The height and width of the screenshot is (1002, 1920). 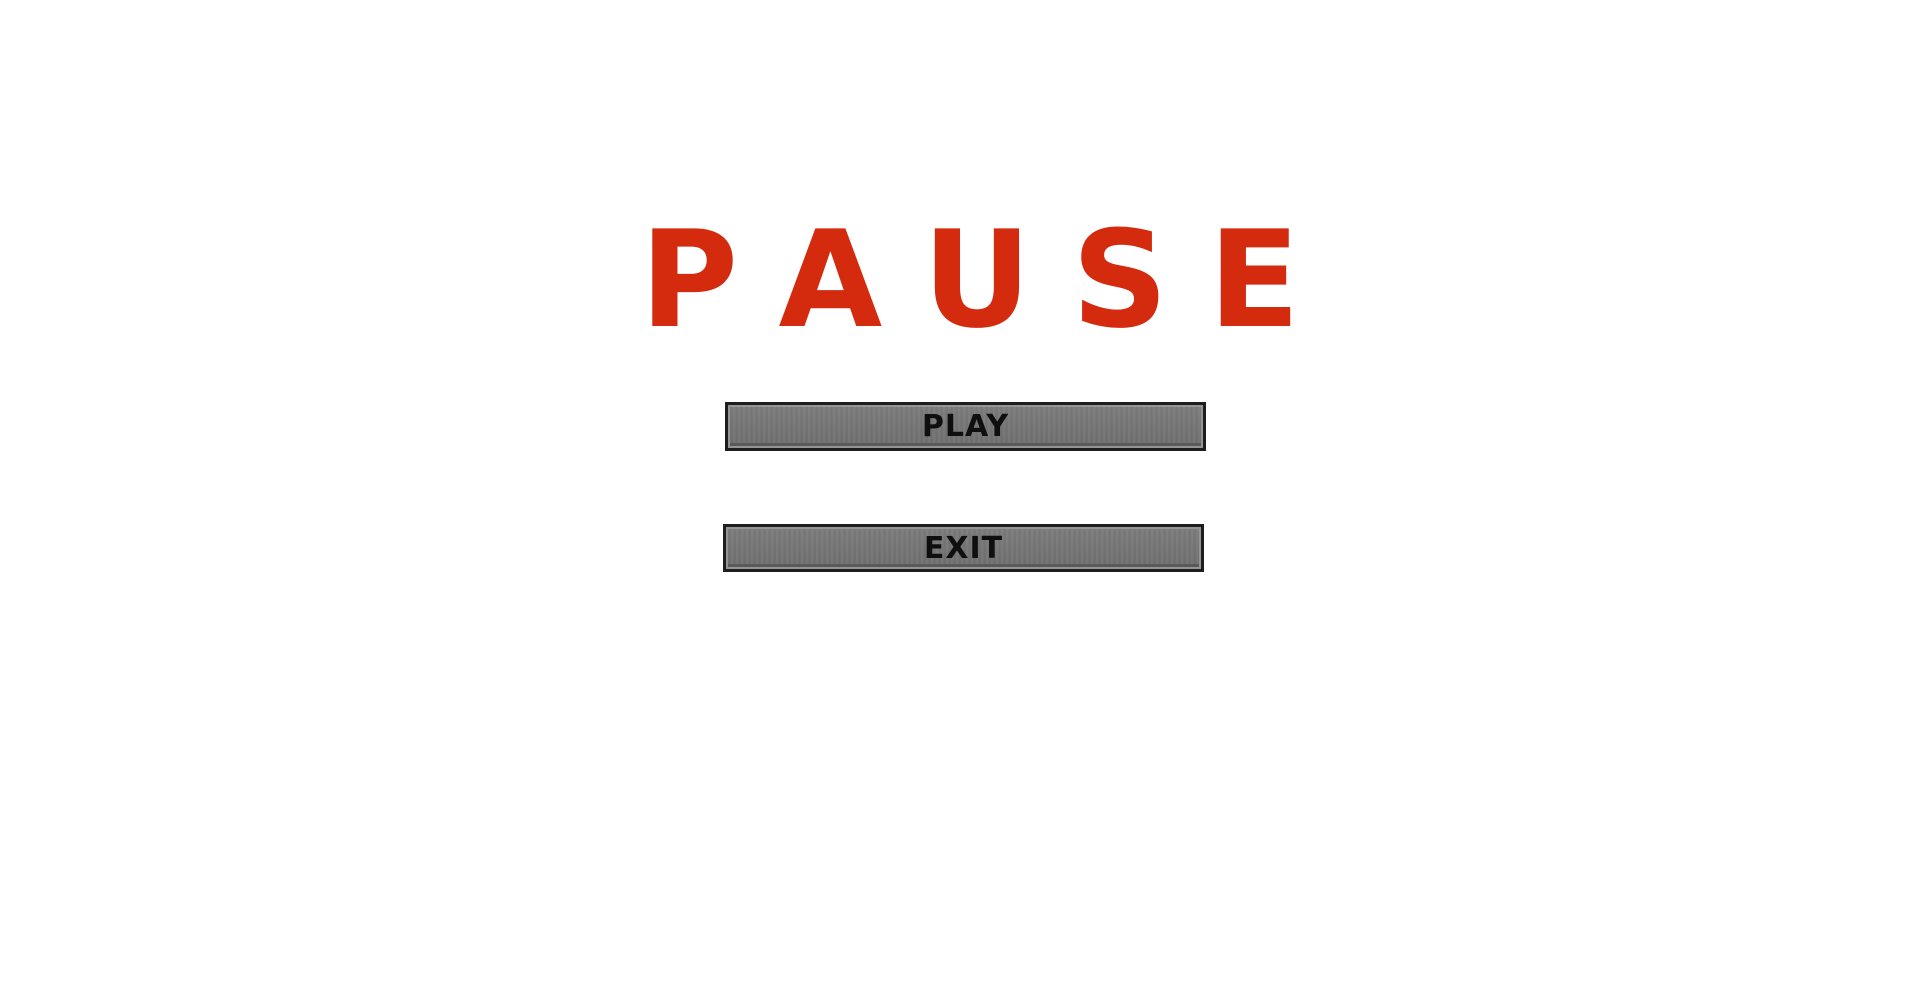 I want to click on pause-title-letter: E, so click(x=1254, y=280).